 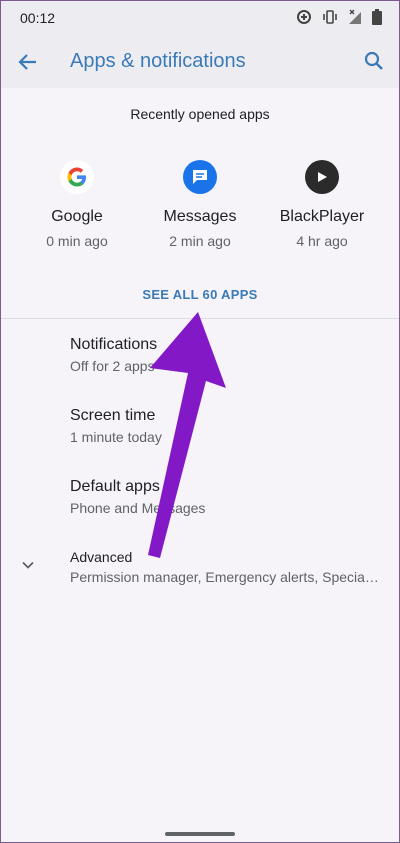 What do you see at coordinates (200, 204) in the screenshot?
I see `recent-app-messages: Messages 2 min ago` at bounding box center [200, 204].